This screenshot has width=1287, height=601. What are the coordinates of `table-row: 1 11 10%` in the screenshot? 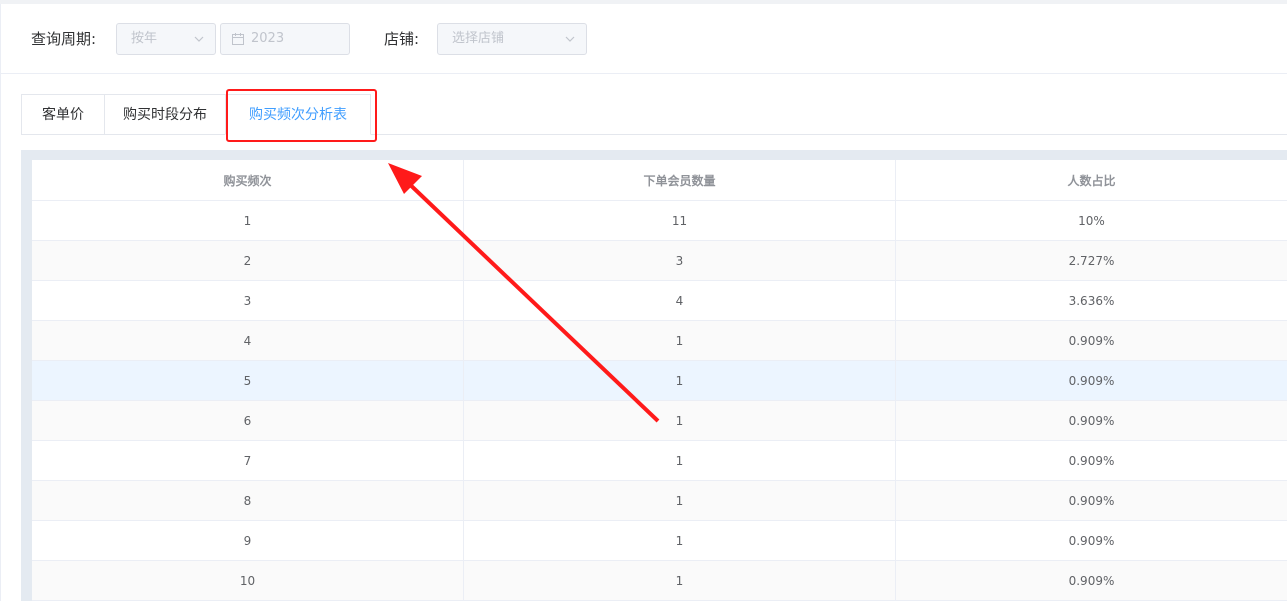 It's located at (659, 221).